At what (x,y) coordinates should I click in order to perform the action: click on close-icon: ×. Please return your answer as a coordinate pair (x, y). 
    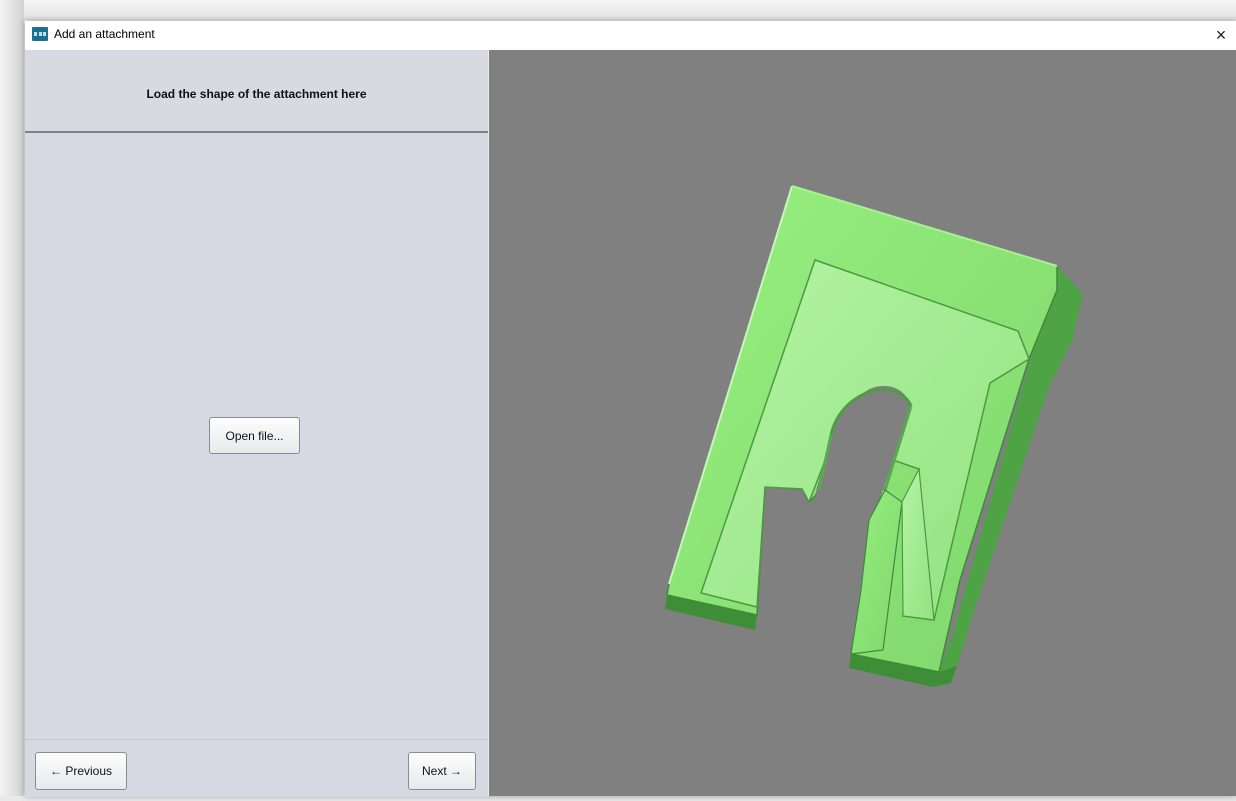
    Looking at the image, I should click on (1221, 35).